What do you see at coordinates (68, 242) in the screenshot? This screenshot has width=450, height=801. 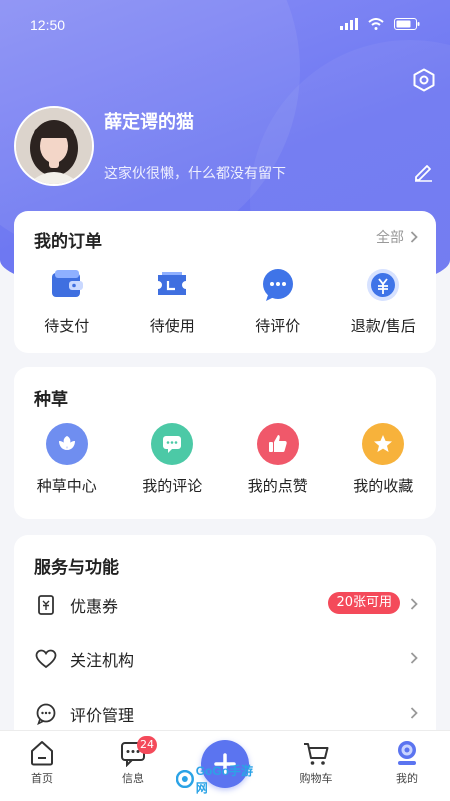 I see `orders-title: 我的订单` at bounding box center [68, 242].